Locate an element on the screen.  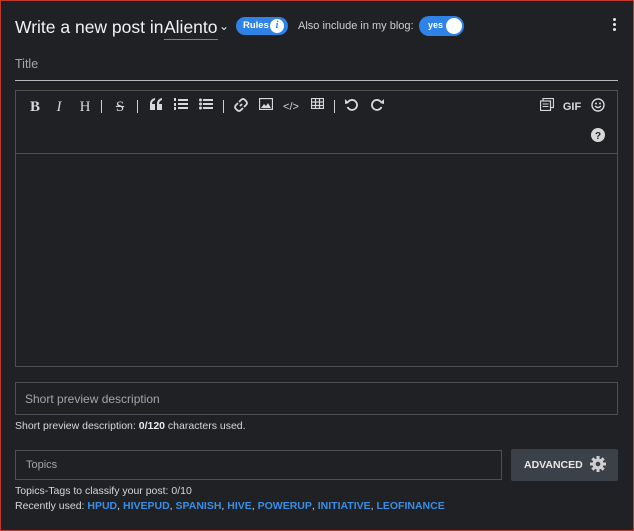
recent-tag-link: HIVE is located at coordinates (239, 506).